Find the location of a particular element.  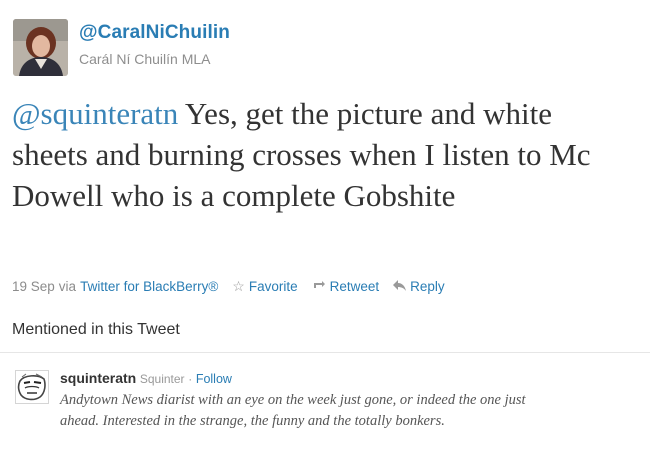

mentioned-username: squinteratn is located at coordinates (98, 378).